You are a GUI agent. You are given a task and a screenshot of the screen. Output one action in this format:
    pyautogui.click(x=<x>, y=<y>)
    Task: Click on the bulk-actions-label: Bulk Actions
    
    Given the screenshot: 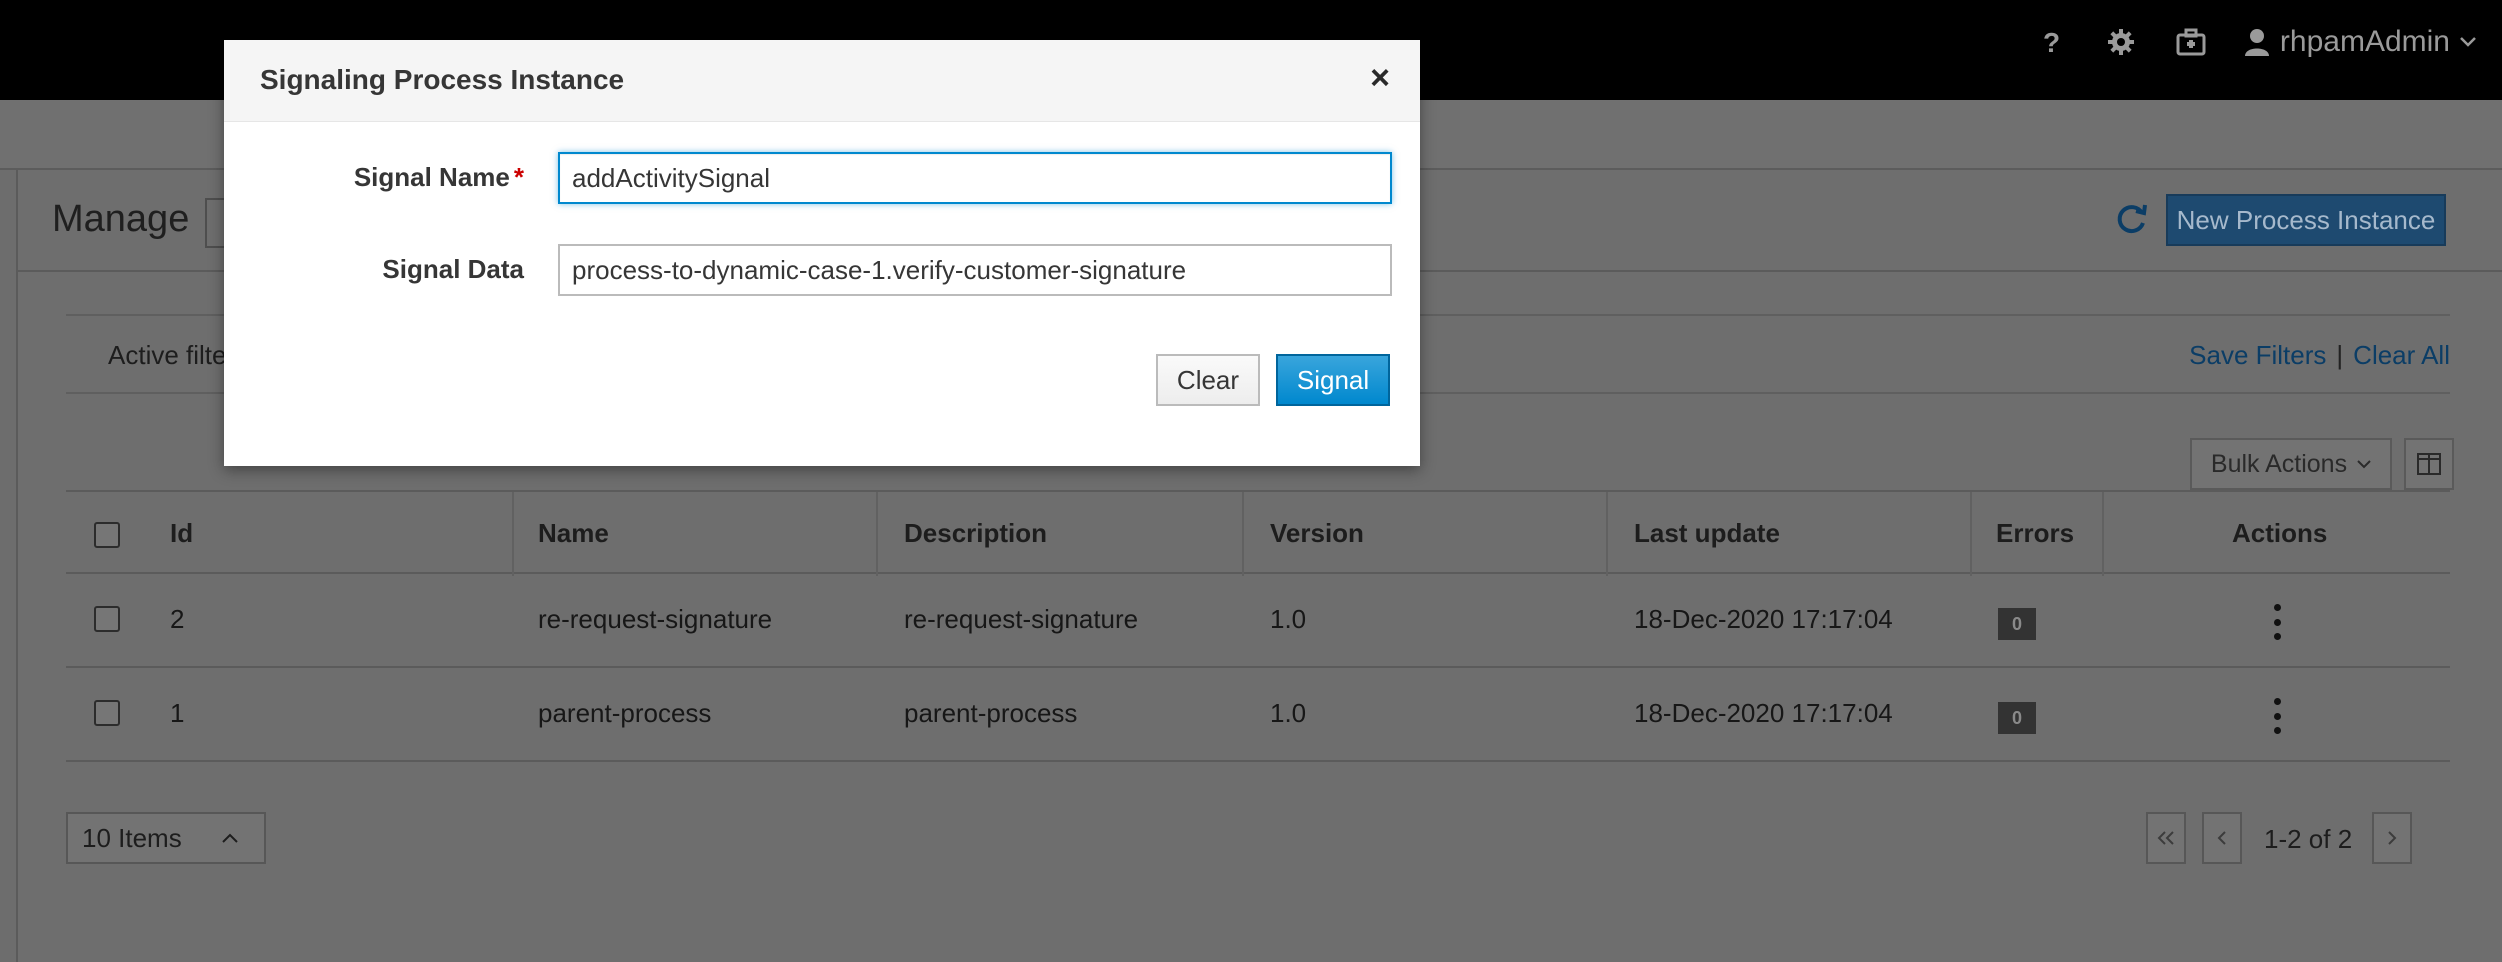 What is the action you would take?
    pyautogui.click(x=2279, y=463)
    